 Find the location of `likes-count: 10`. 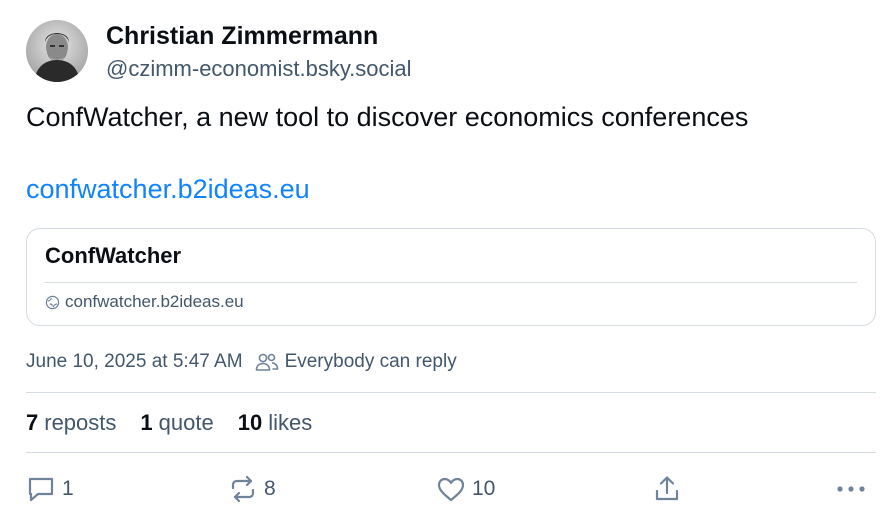

likes-count: 10 is located at coordinates (250, 422).